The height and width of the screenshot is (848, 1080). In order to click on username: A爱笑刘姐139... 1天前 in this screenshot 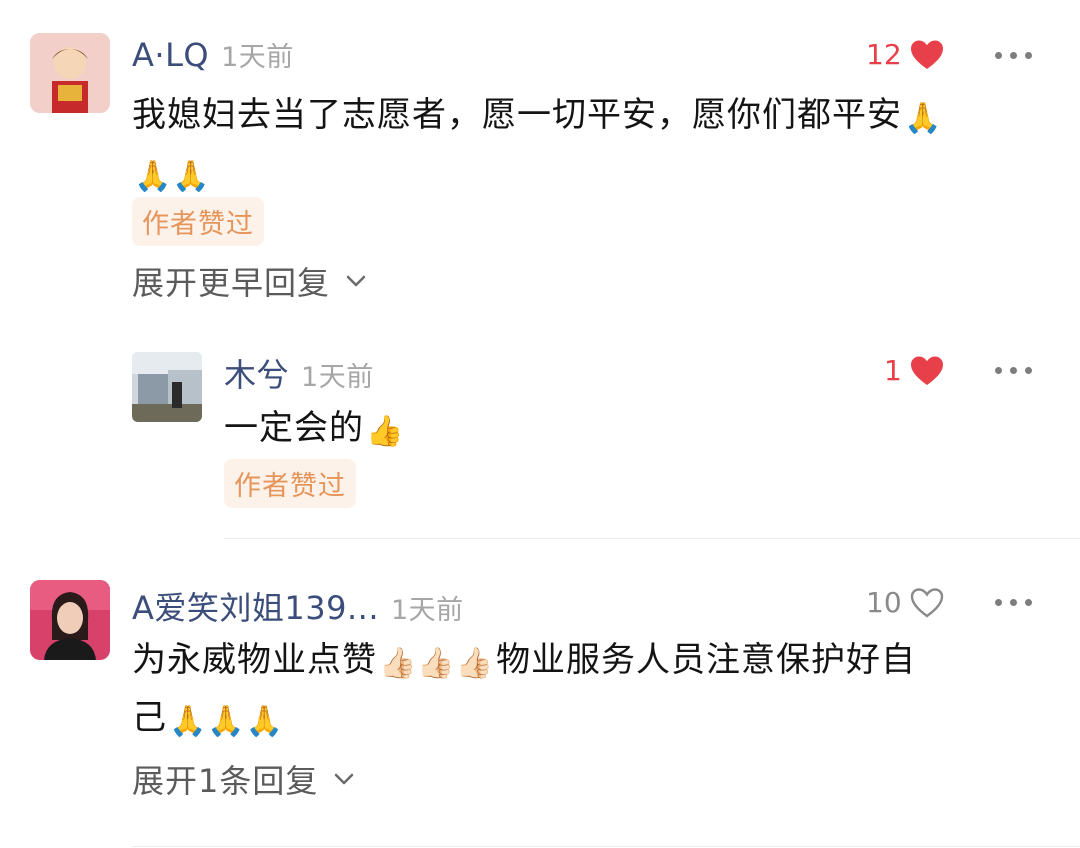, I will do `click(298, 606)`.